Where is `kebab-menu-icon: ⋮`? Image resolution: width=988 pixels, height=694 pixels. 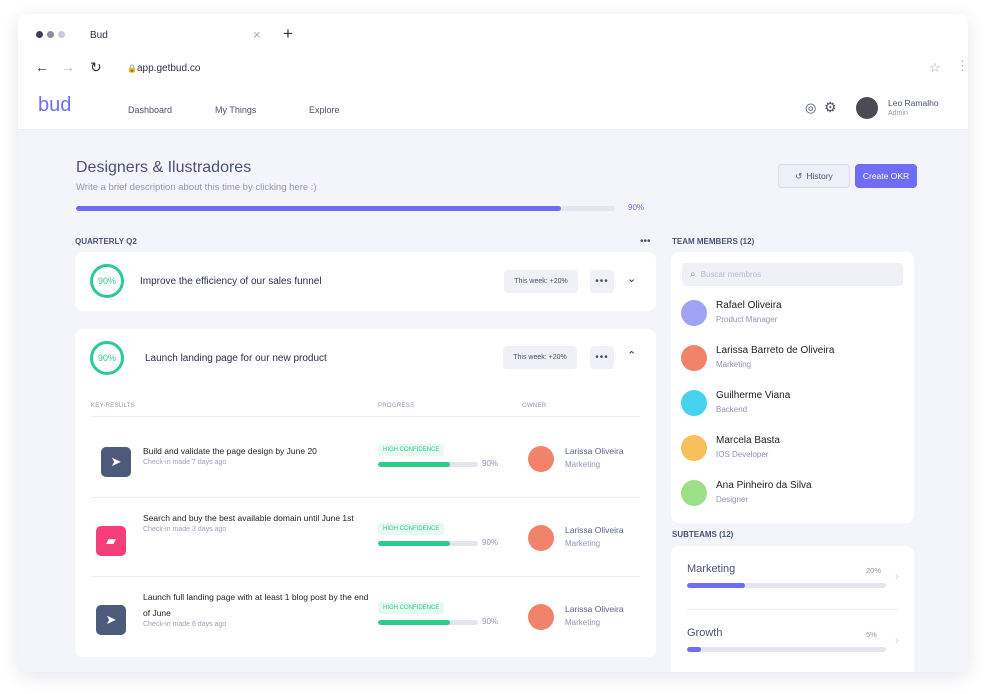 kebab-menu-icon: ⋮ is located at coordinates (962, 66).